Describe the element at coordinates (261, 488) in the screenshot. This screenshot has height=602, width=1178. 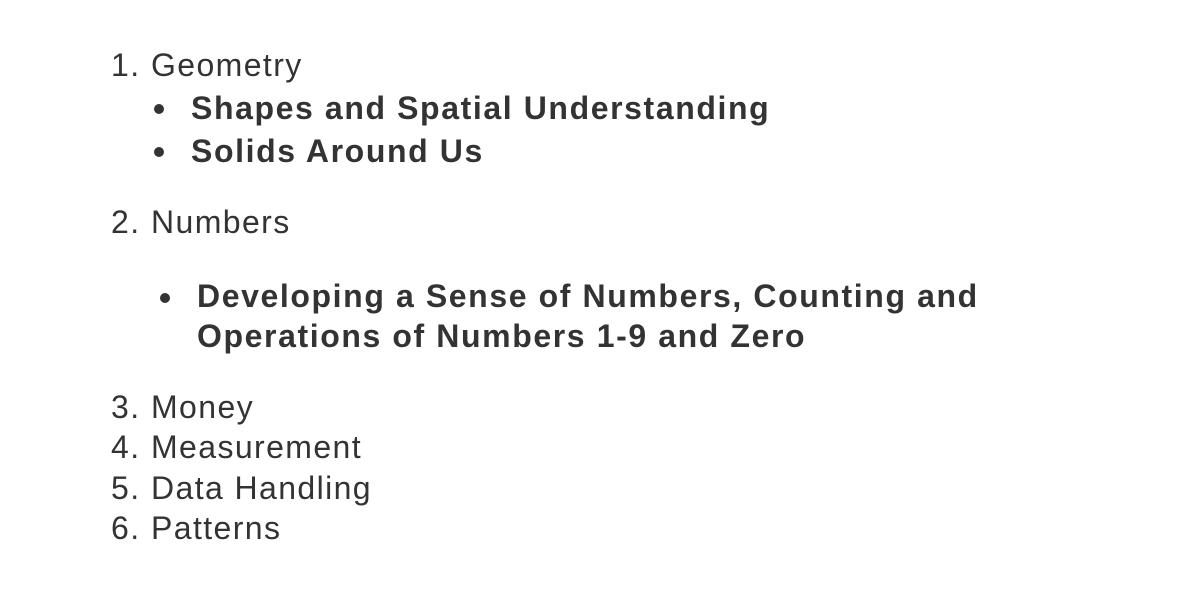
I see `topic-title: Data Handling` at that location.